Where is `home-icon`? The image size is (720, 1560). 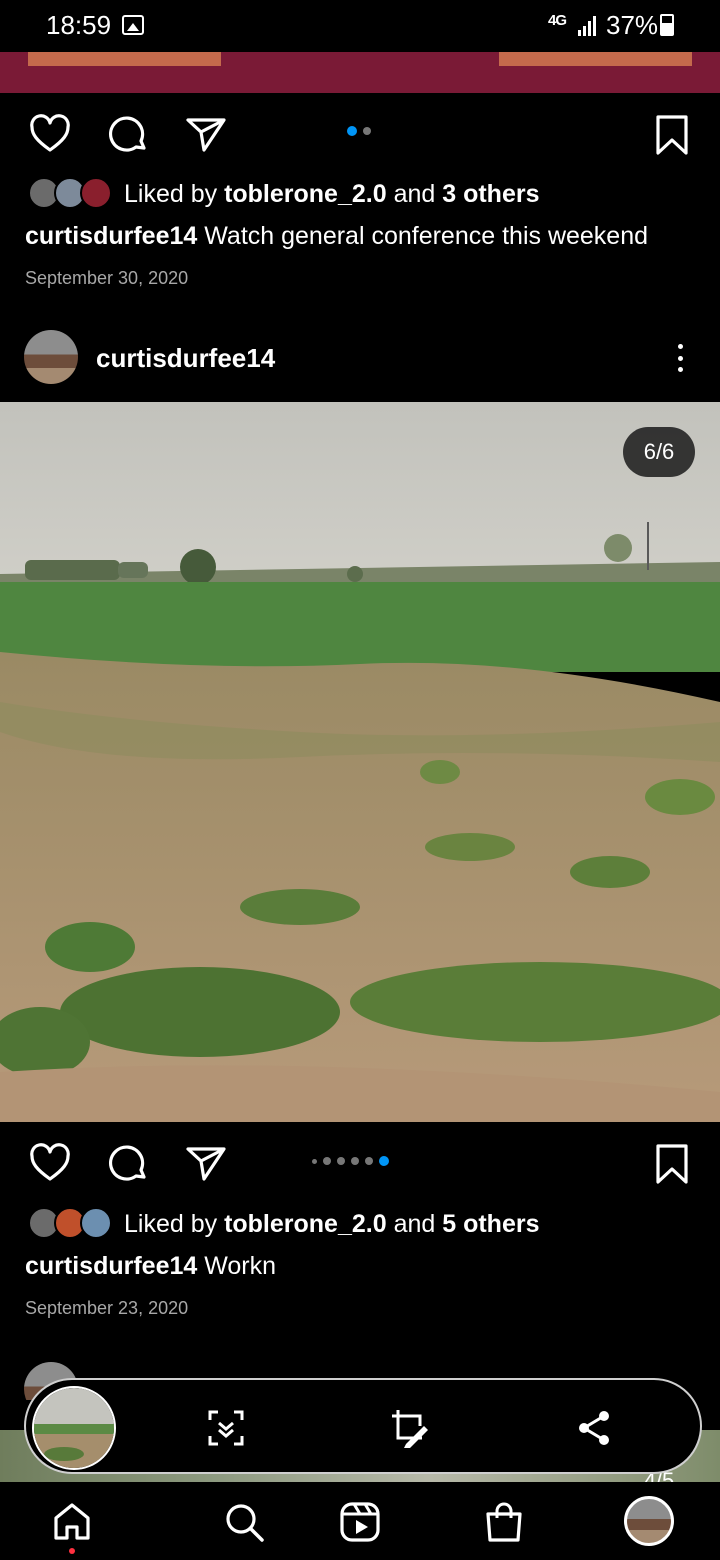 home-icon is located at coordinates (72, 1522).